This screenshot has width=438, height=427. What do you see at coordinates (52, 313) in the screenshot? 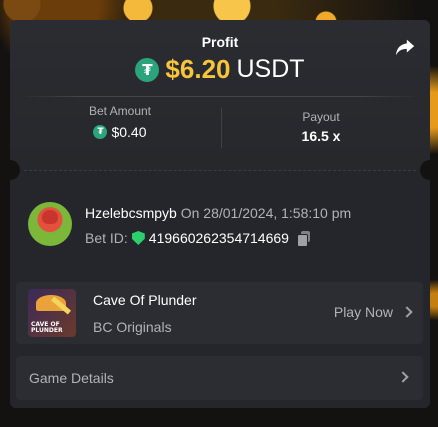
I see `game-thumbnail: CAVE OF PLUNDER` at bounding box center [52, 313].